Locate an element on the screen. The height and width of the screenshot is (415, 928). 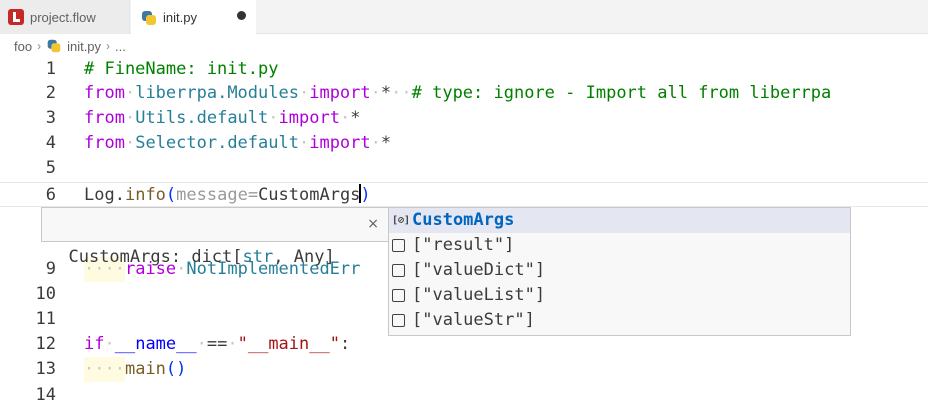
line-code: from·Selector.default·import·* is located at coordinates (237, 143).